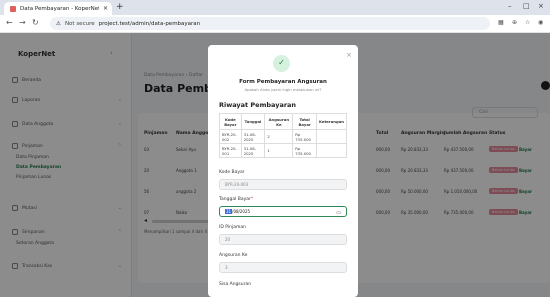 This screenshot has height=297, width=550. Describe the element at coordinates (526, 6) in the screenshot. I see `maximize-button: □` at that location.